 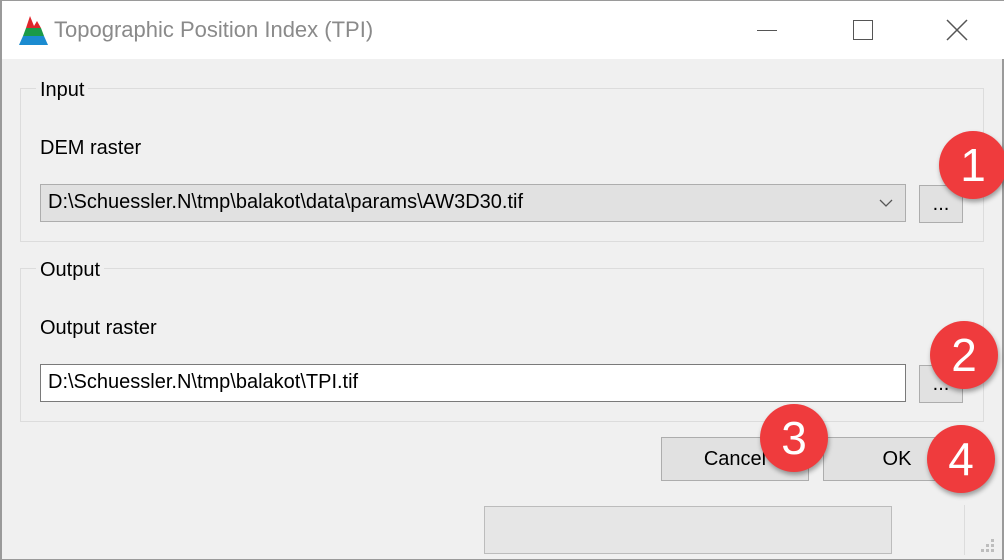 What do you see at coordinates (503, 30) in the screenshot?
I see `title-bar: Topographic Position Index (TPI)` at bounding box center [503, 30].